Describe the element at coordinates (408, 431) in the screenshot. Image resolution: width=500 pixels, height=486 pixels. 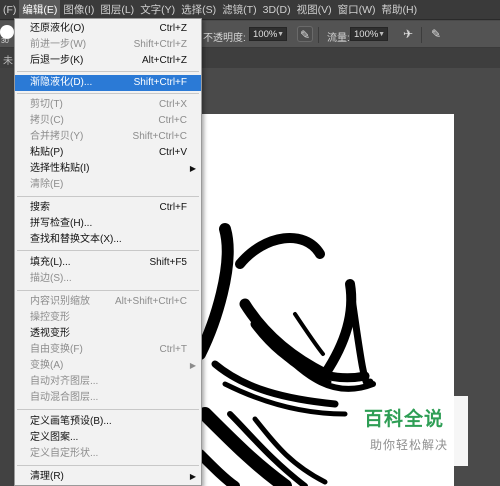
I see `watermark-logo: 百科全说 助你轻松解决` at that location.